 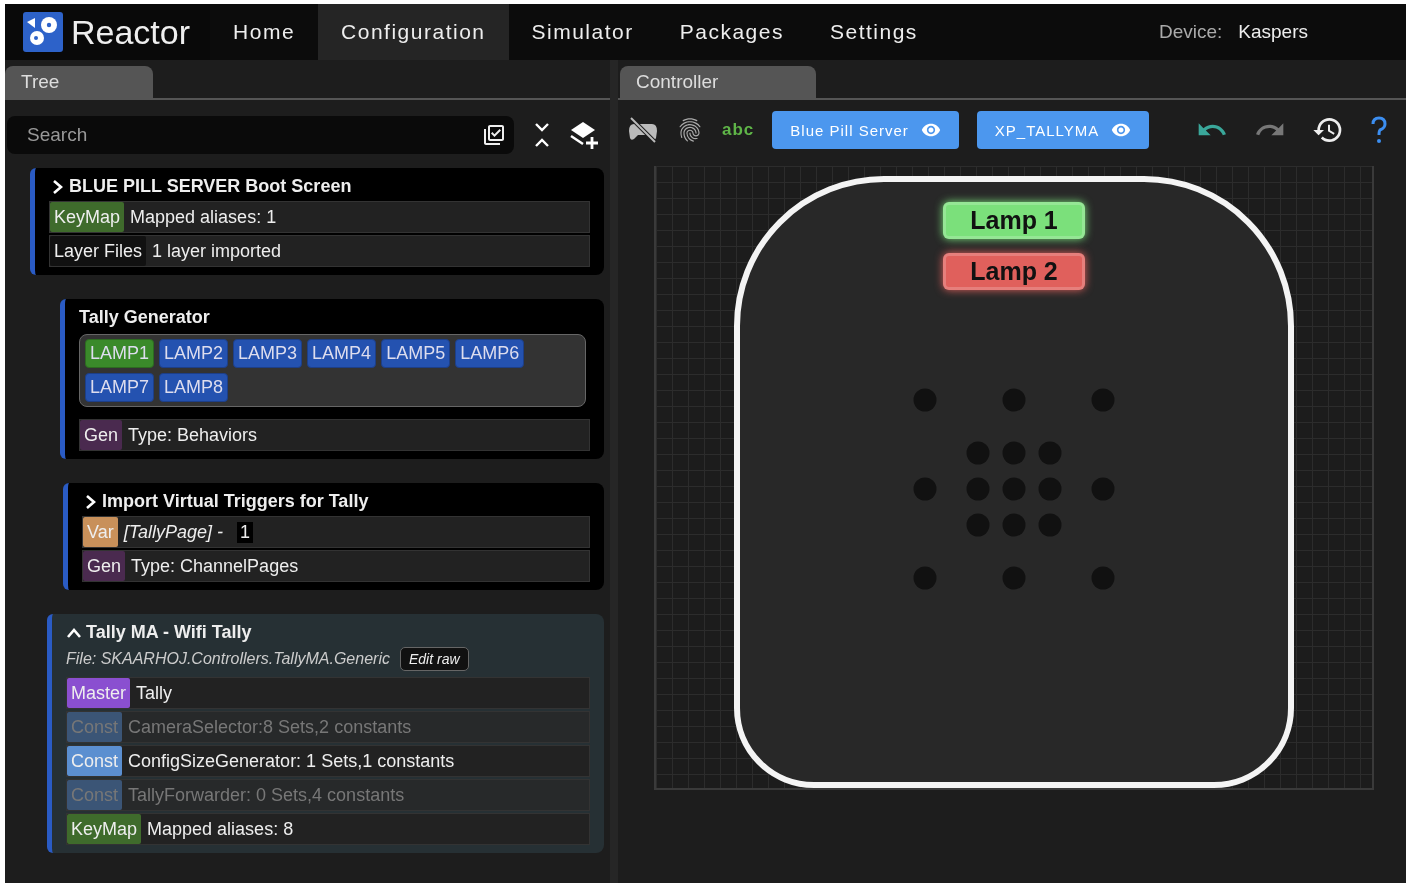 What do you see at coordinates (210, 186) in the screenshot?
I see `node-title: BLUE PILL SERVER Boot Screen` at bounding box center [210, 186].